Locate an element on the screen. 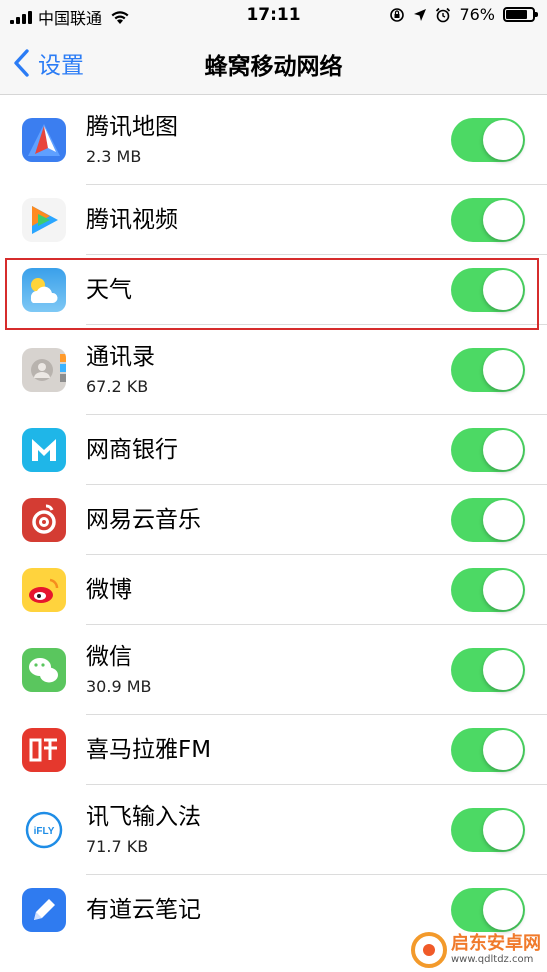 The width and height of the screenshot is (547, 972). app-name: 腾讯视频 is located at coordinates (132, 220).